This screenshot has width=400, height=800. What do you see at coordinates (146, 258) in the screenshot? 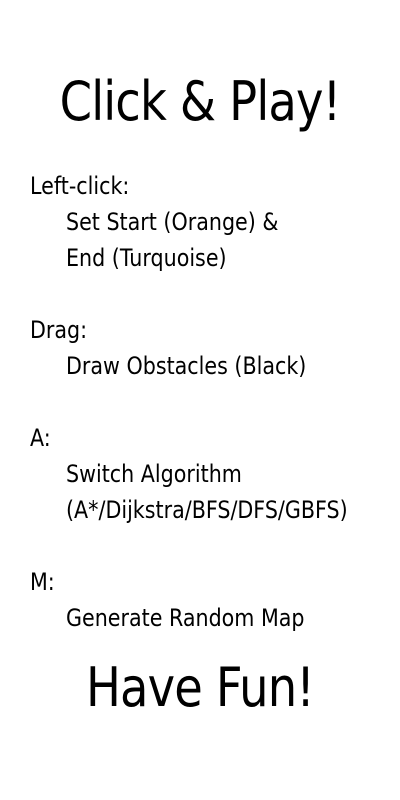
I see `instruction-desc-left-click-line-2: End (Turquoise)` at bounding box center [146, 258].